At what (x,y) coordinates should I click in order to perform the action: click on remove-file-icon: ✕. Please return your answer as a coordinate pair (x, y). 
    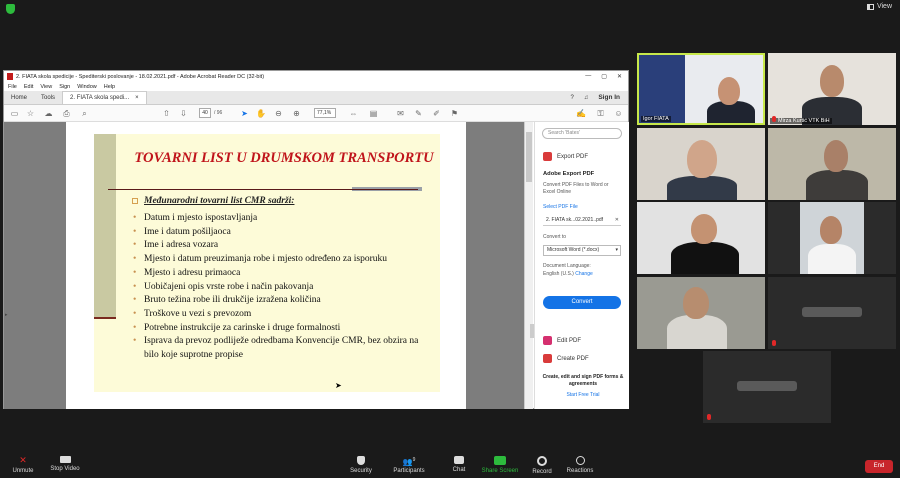
    Looking at the image, I should click on (617, 220).